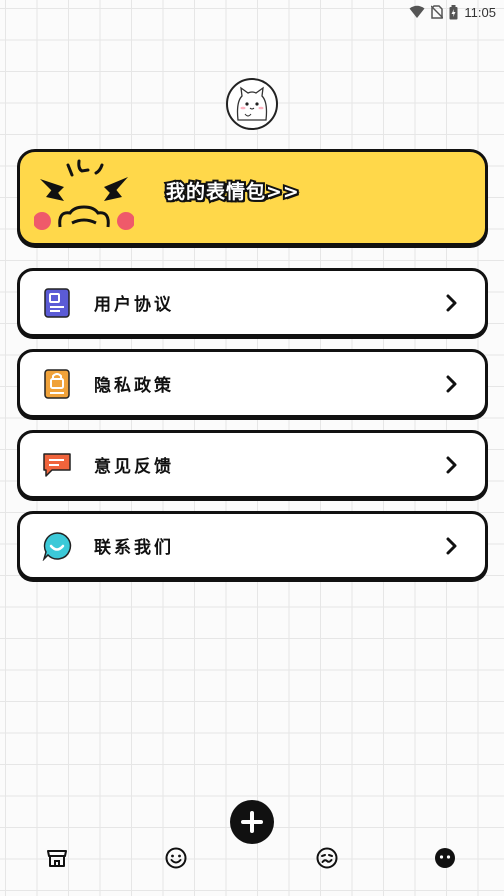 The image size is (504, 896). What do you see at coordinates (437, 12) in the screenshot?
I see `no-sim-icon` at bounding box center [437, 12].